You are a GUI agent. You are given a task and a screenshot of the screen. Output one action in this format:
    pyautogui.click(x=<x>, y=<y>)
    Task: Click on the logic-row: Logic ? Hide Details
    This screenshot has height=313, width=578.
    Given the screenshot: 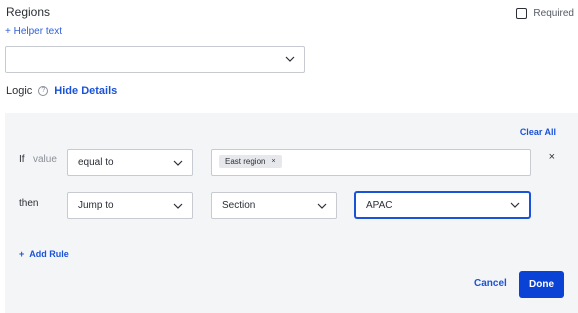 What is the action you would take?
    pyautogui.click(x=61, y=91)
    